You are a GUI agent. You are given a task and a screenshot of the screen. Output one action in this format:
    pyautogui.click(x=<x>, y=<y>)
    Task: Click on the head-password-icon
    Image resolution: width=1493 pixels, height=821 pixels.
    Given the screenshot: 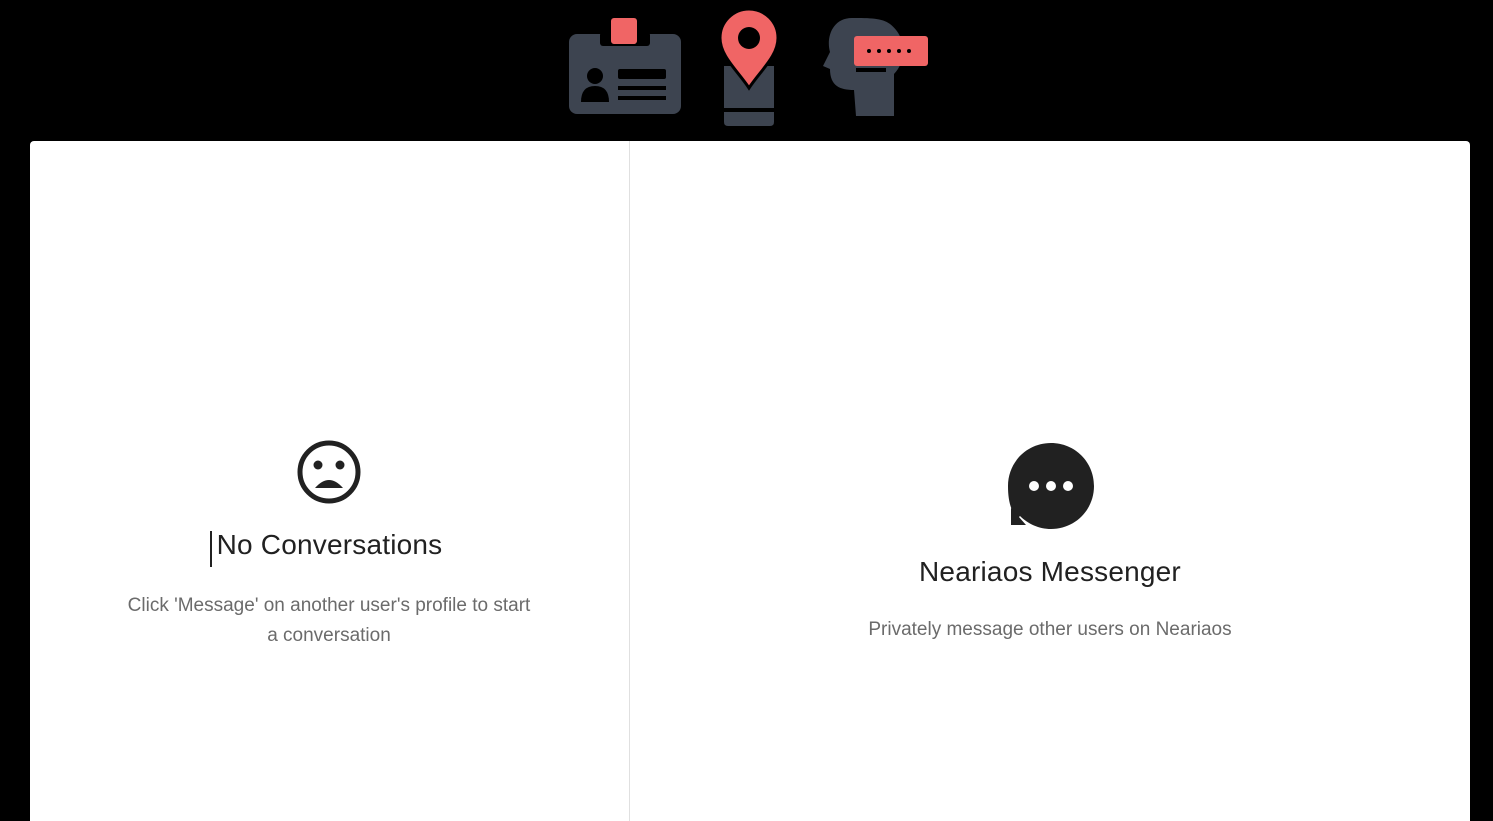 What is the action you would take?
    pyautogui.click(x=875, y=67)
    